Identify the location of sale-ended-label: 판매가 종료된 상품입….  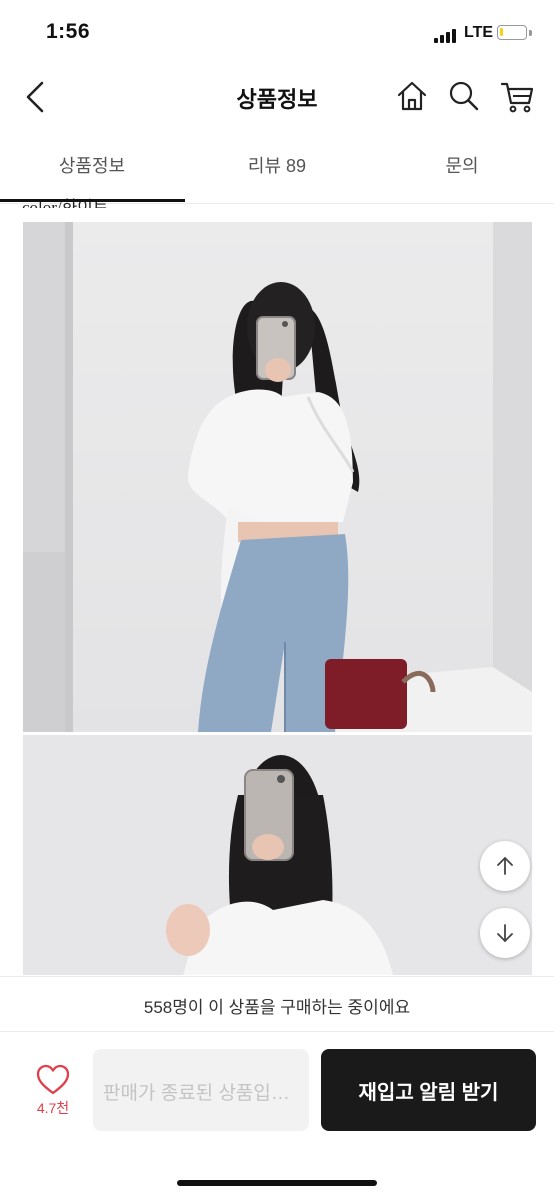
(196, 1093).